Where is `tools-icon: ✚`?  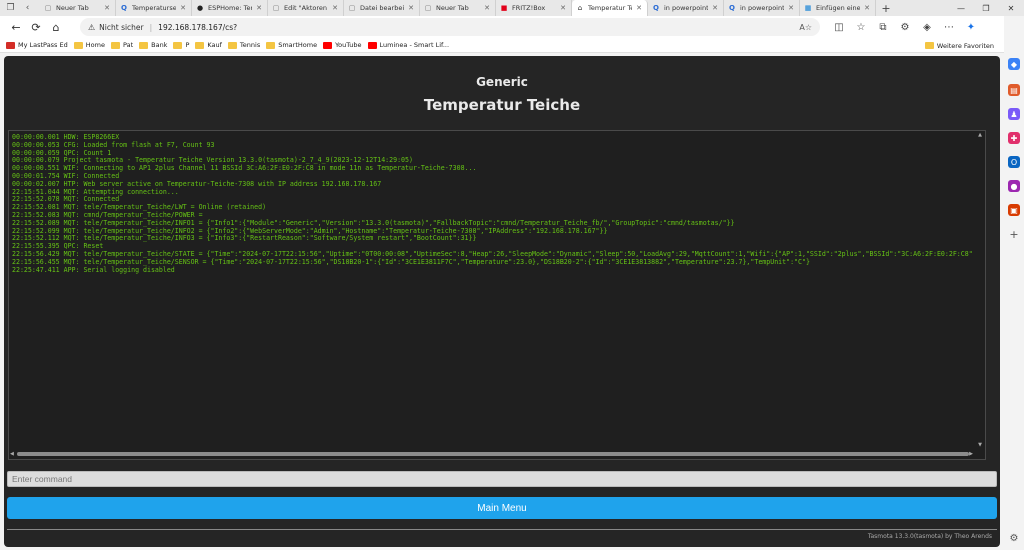 tools-icon: ✚ is located at coordinates (1014, 138).